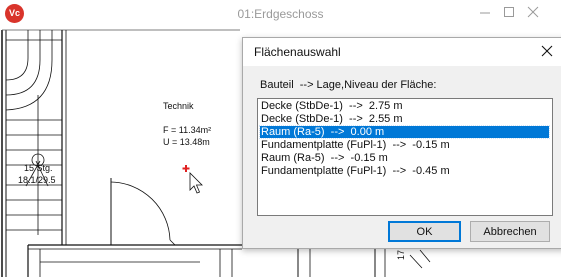 The image size is (561, 277). What do you see at coordinates (331, 106) in the screenshot?
I see `list-item: Decke (StbDe-1) --> 2.75 m` at bounding box center [331, 106].